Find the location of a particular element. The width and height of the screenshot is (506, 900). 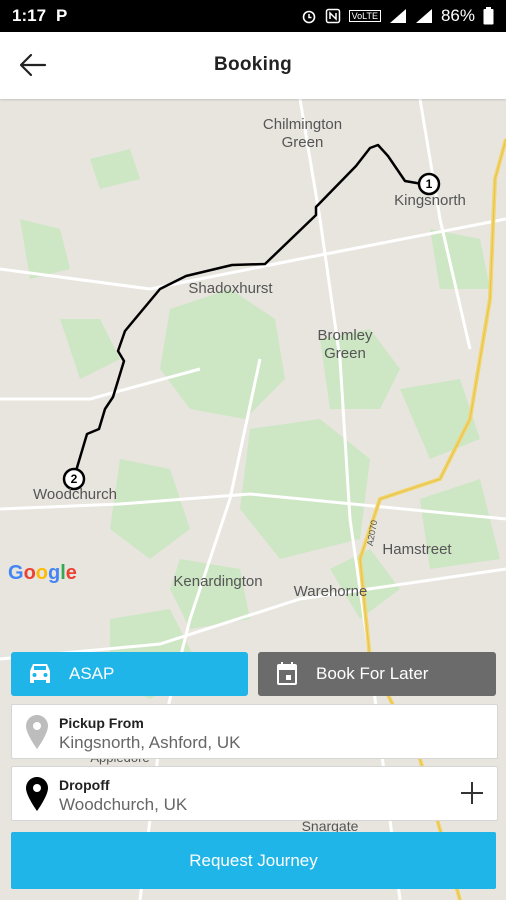

book-later-label: Book For Later is located at coordinates (372, 673).